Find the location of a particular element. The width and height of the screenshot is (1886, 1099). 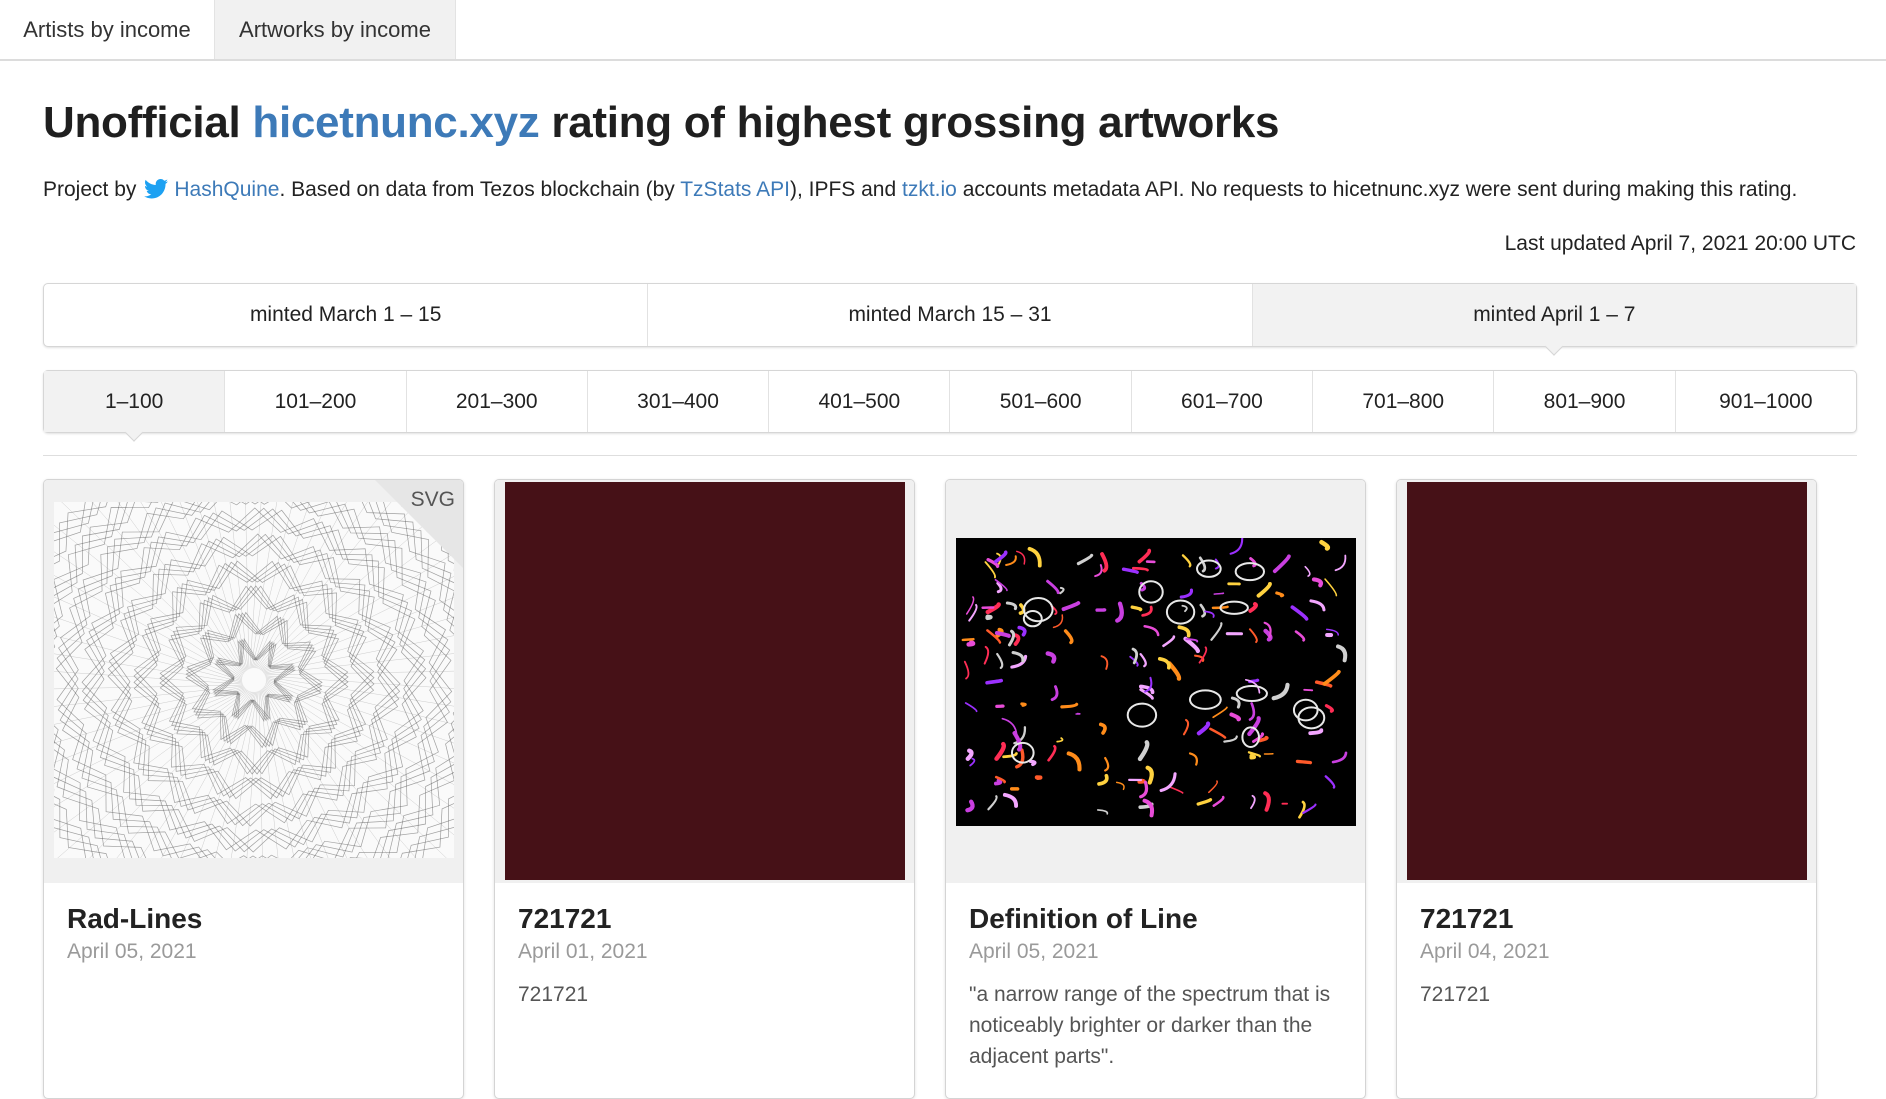

date-filter-march-15-31: minted March 15 – 31 is located at coordinates (950, 315).